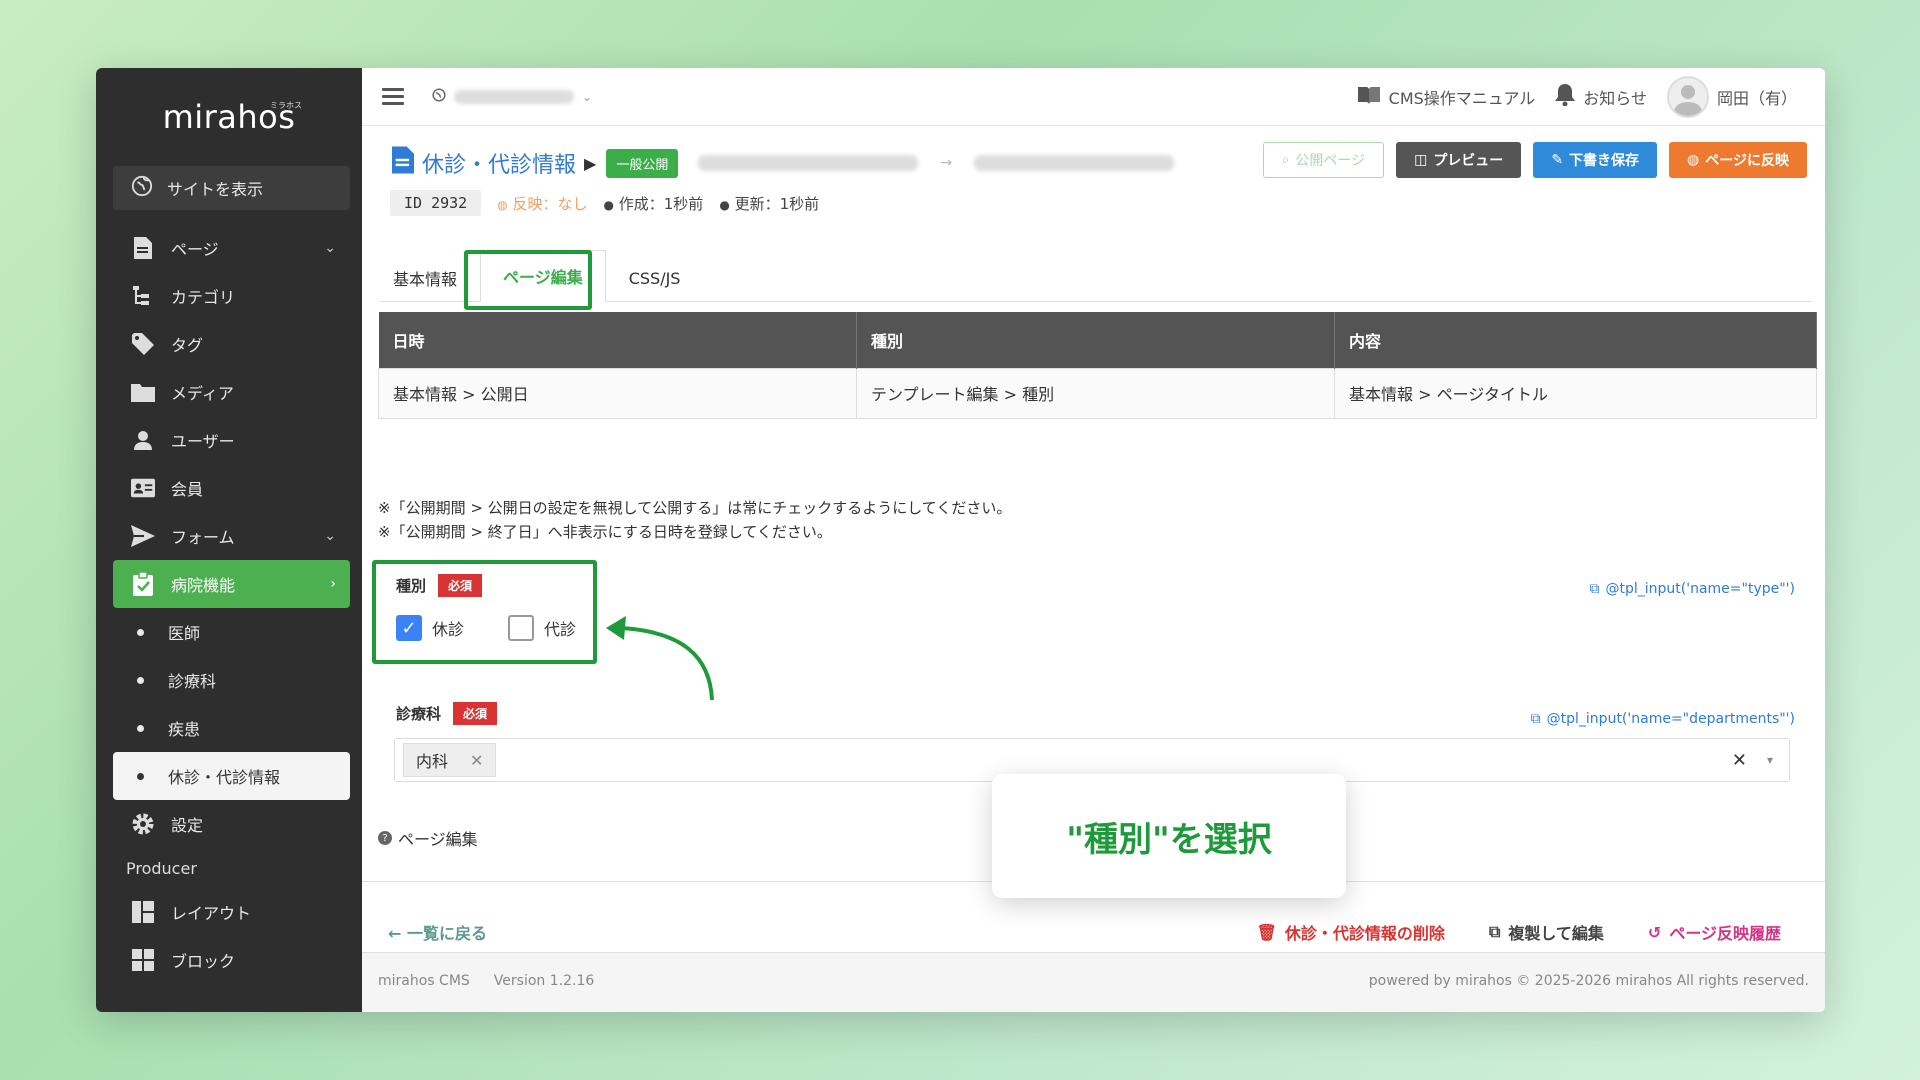 Image resolution: width=1920 pixels, height=1080 pixels. What do you see at coordinates (1565, 97) in the screenshot?
I see `bell-icon` at bounding box center [1565, 97].